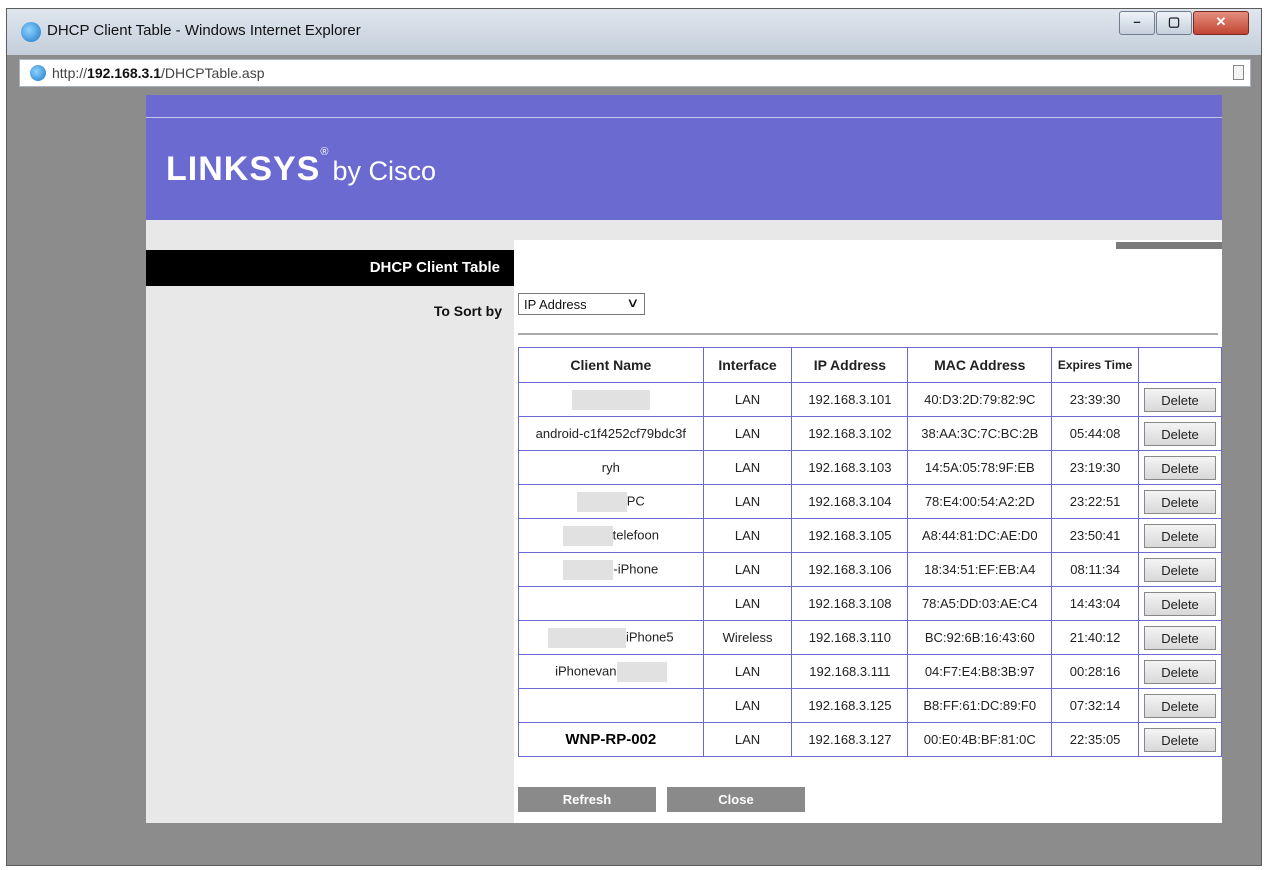  What do you see at coordinates (586, 670) in the screenshot?
I see `client-name: iPhonevan` at bounding box center [586, 670].